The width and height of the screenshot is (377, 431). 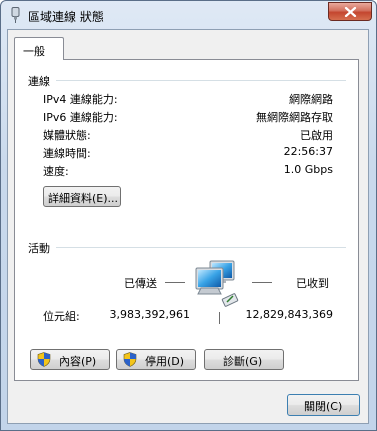 I want to click on network-adapter-icon, so click(x=15, y=15).